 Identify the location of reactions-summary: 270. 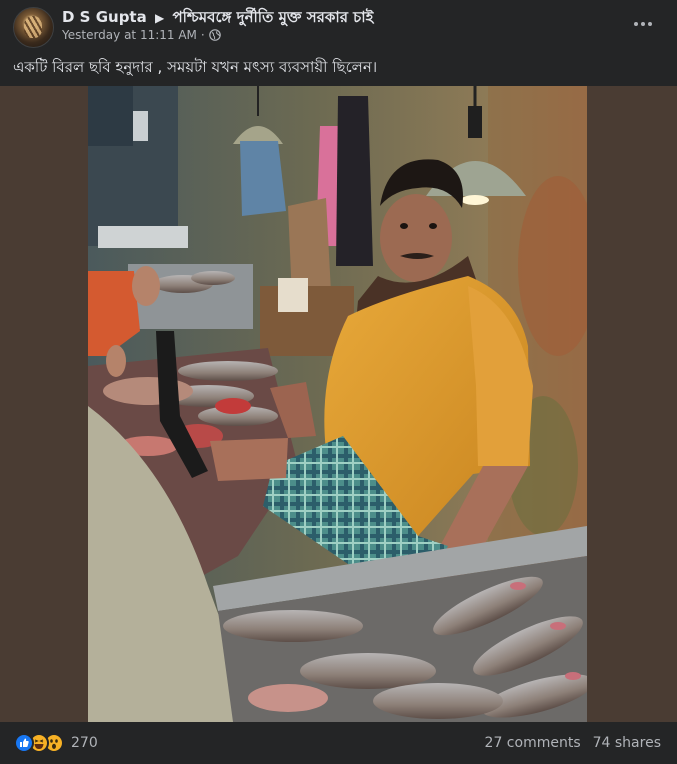
(56, 743).